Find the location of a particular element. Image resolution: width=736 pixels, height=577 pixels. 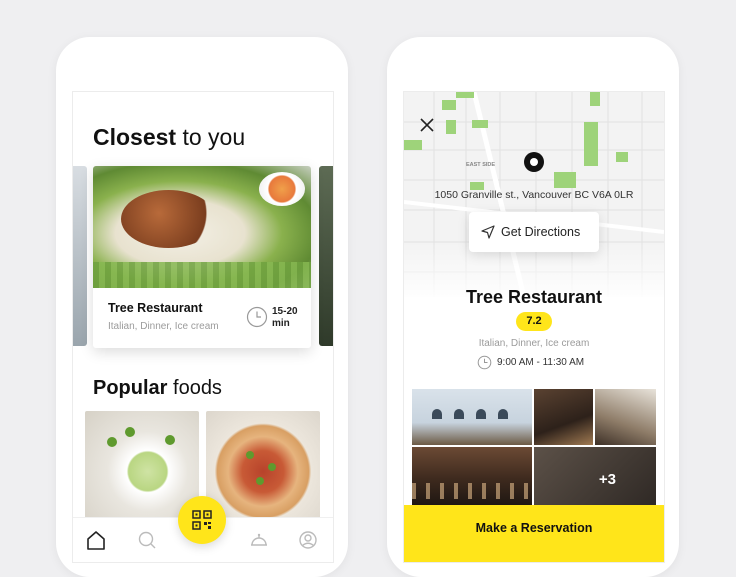

photo-napkin is located at coordinates (202, 275).